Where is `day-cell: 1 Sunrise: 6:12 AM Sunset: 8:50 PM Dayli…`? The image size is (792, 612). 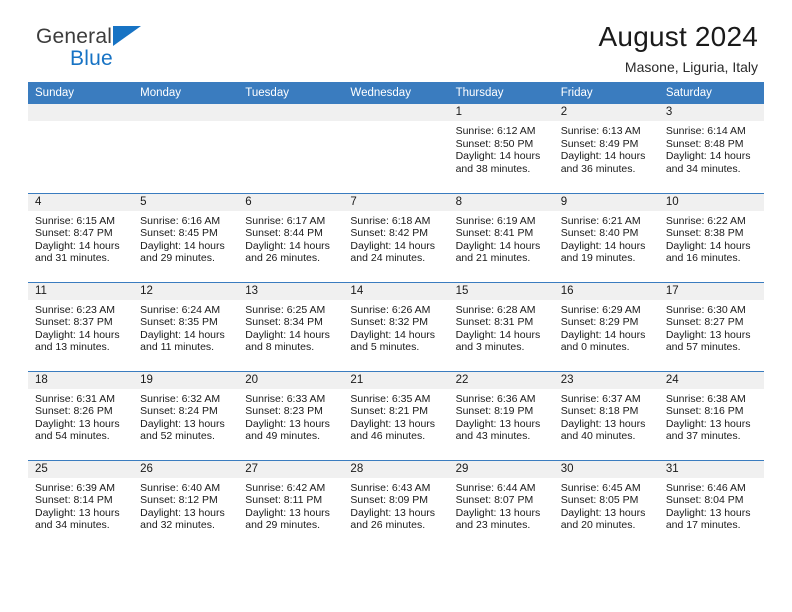 day-cell: 1 Sunrise: 6:12 AM Sunset: 8:50 PM Dayli… is located at coordinates (501, 148).